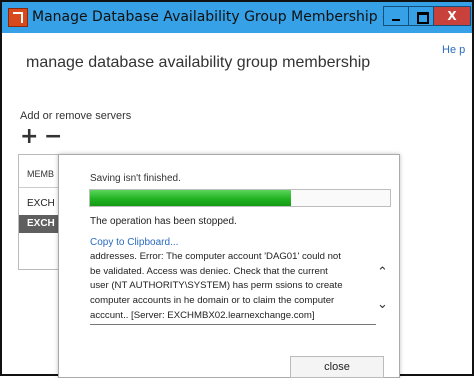  What do you see at coordinates (396, 16) in the screenshot?
I see `minimize-button` at bounding box center [396, 16].